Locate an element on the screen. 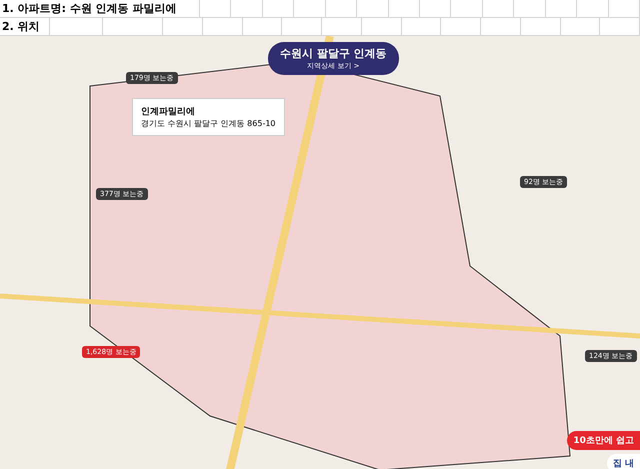  cta-button: 10초만에 쉽고 is located at coordinates (603, 440).